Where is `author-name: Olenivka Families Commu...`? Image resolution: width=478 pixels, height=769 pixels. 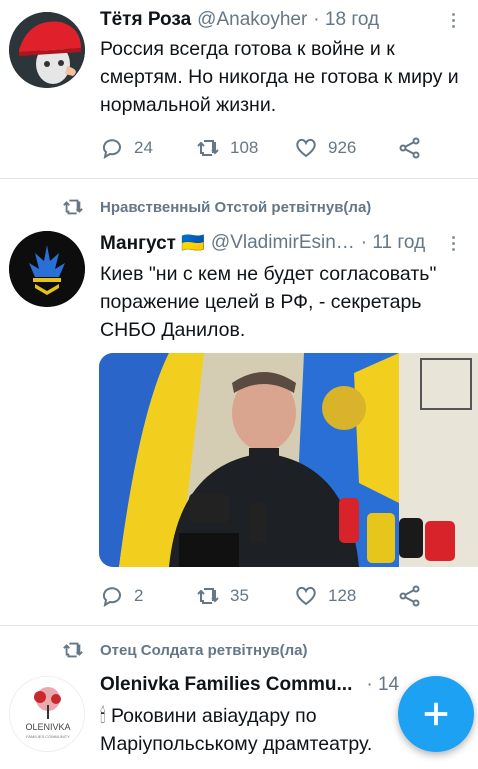 author-name: Olenivka Families Commu... is located at coordinates (226, 685).